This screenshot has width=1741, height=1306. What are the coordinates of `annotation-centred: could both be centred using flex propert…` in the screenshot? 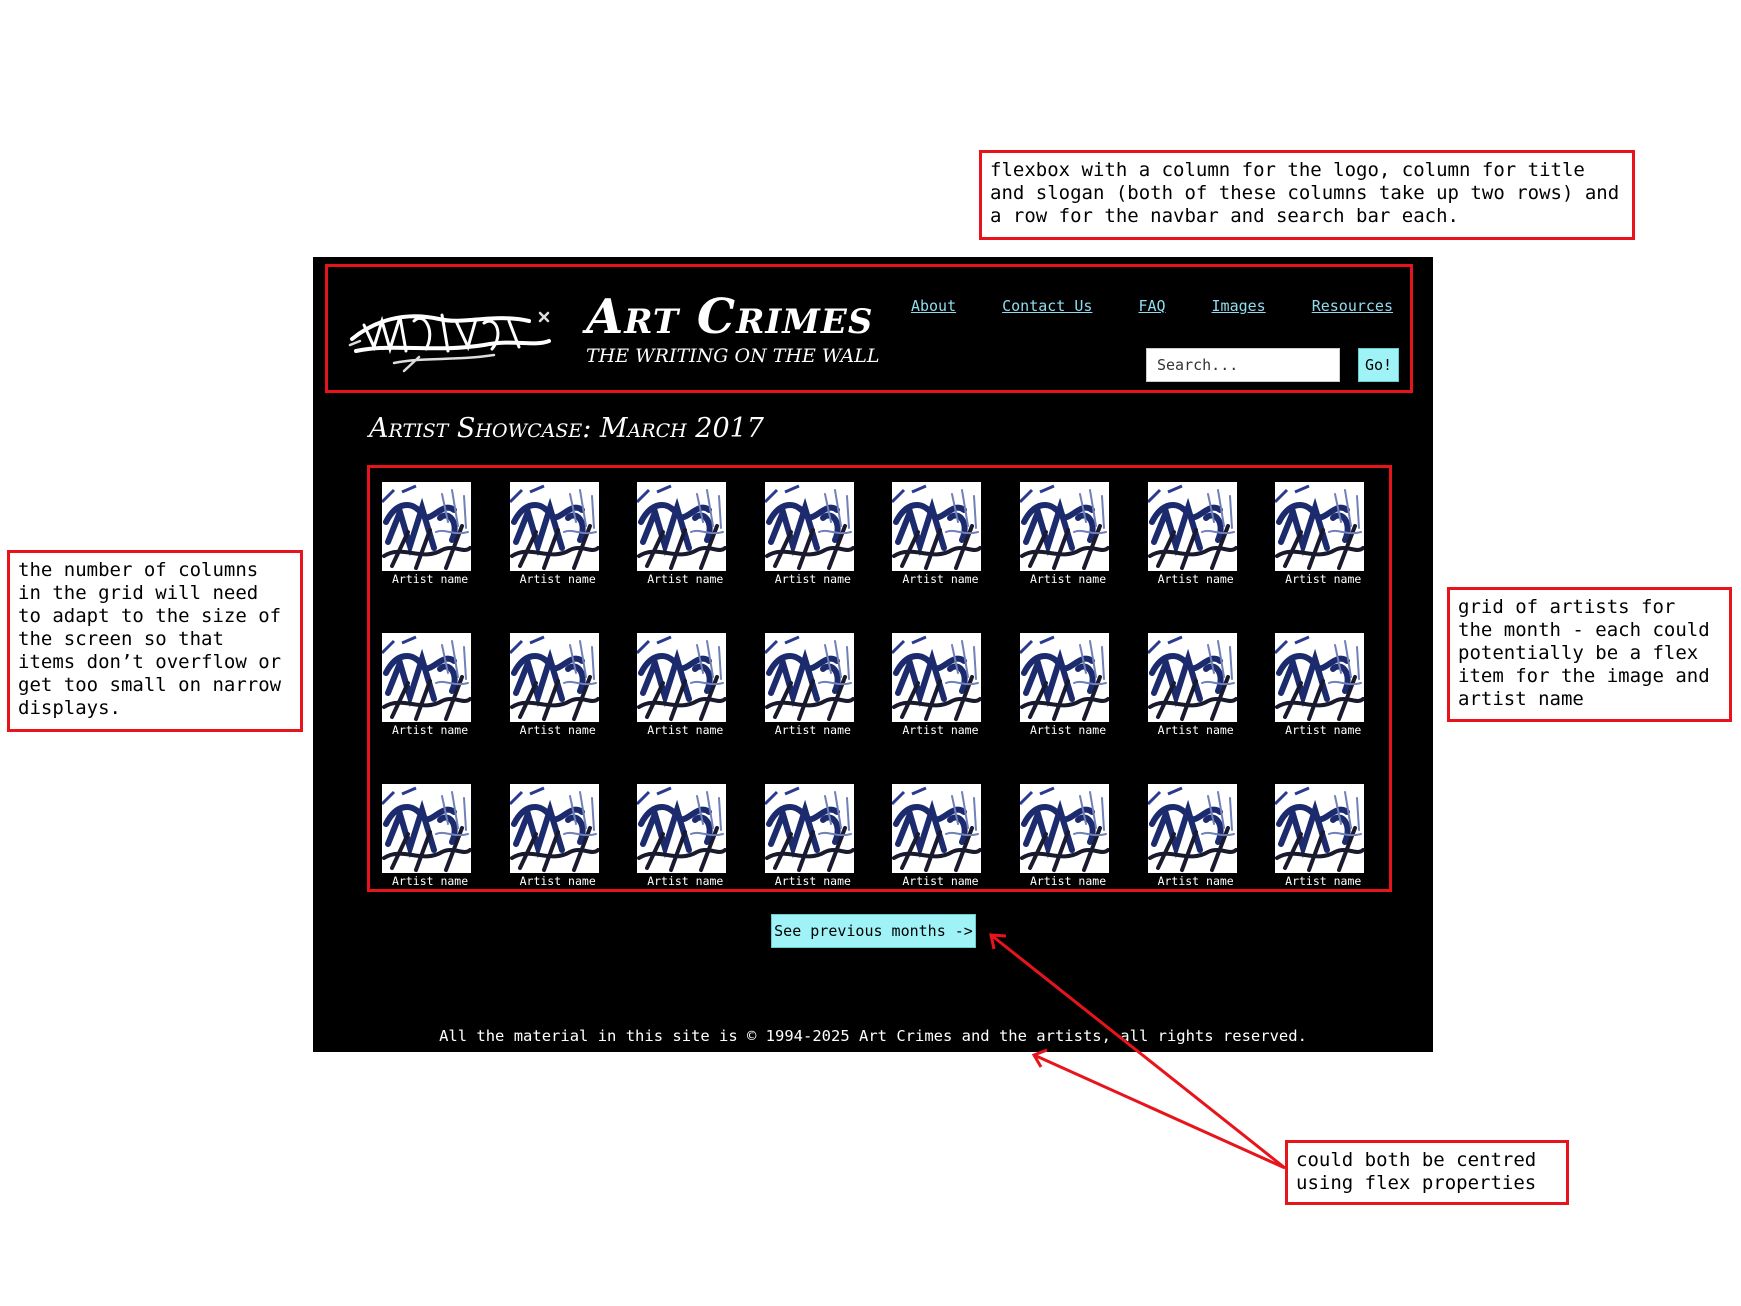 It's located at (1427, 1172).